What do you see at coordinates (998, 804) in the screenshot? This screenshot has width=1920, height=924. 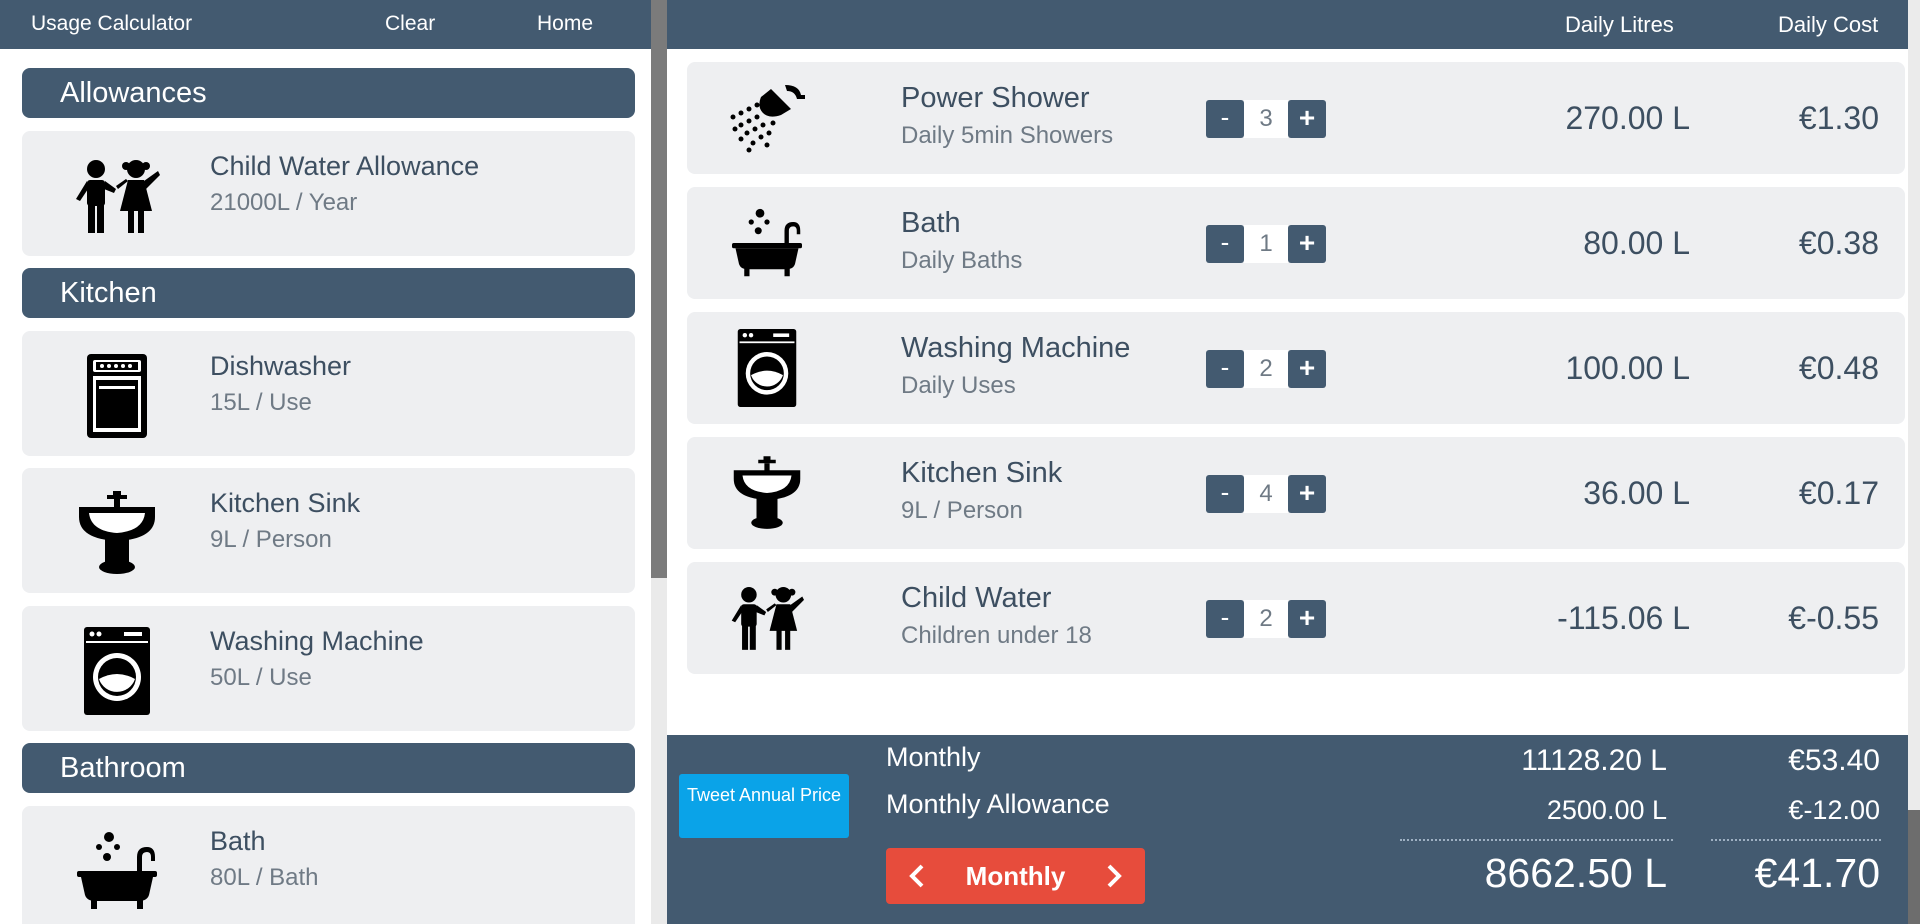 I see `monthly-allowance-label: Monthly Allowance` at bounding box center [998, 804].